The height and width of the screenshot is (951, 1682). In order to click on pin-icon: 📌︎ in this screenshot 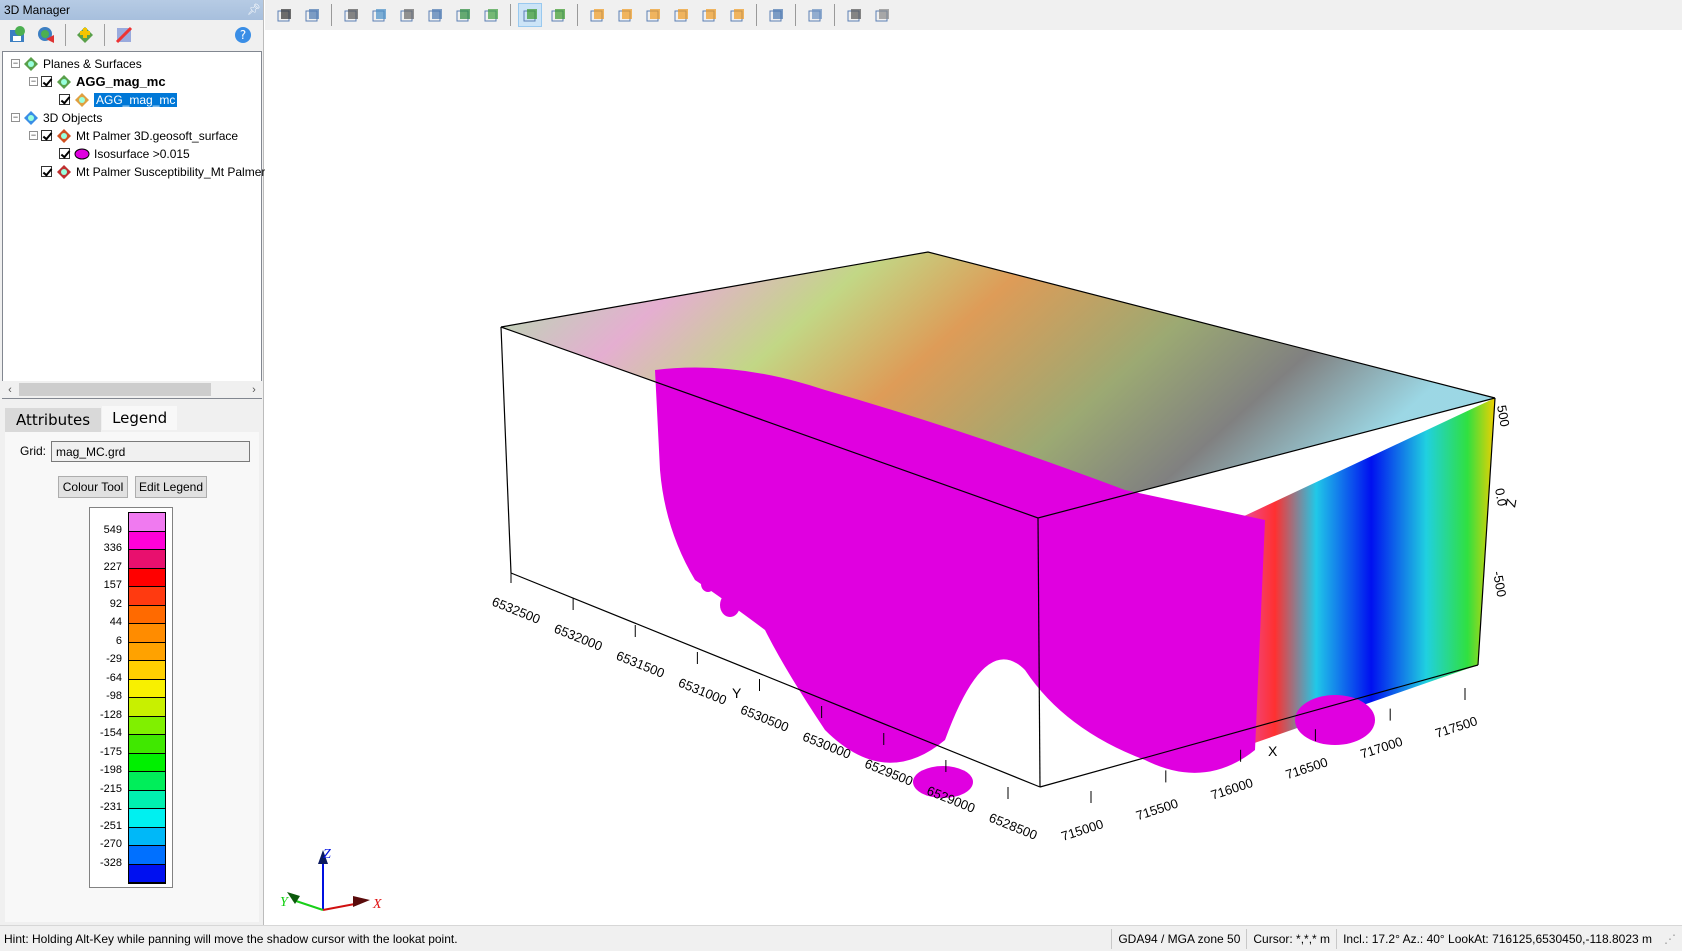, I will do `click(254, 9)`.